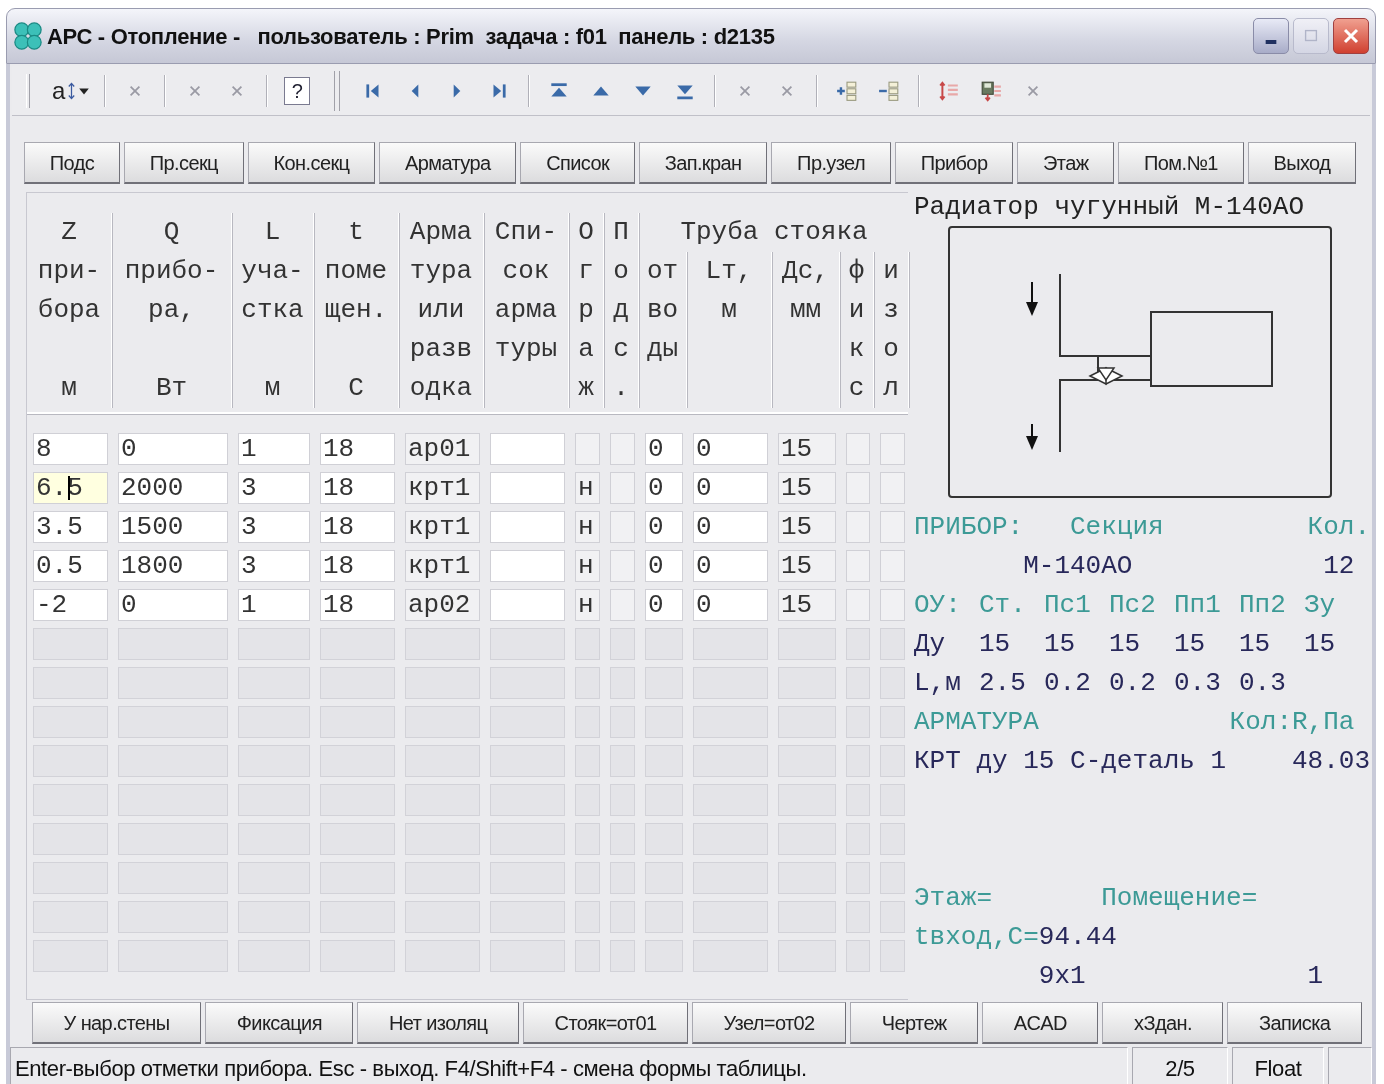  I want to click on input-field: 1800, so click(173, 566).